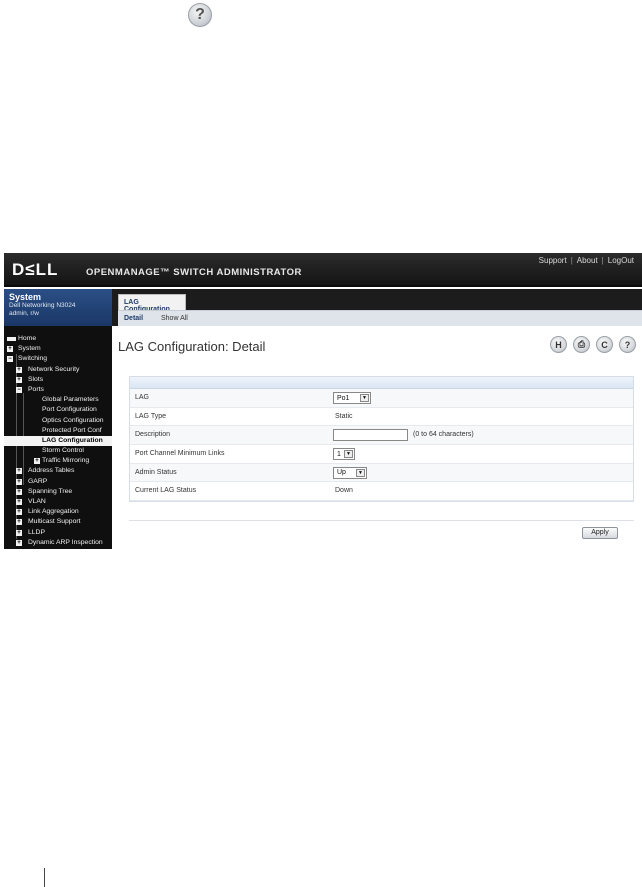  I want to click on sidebar-item-label: Global Parameters, so click(70, 400).